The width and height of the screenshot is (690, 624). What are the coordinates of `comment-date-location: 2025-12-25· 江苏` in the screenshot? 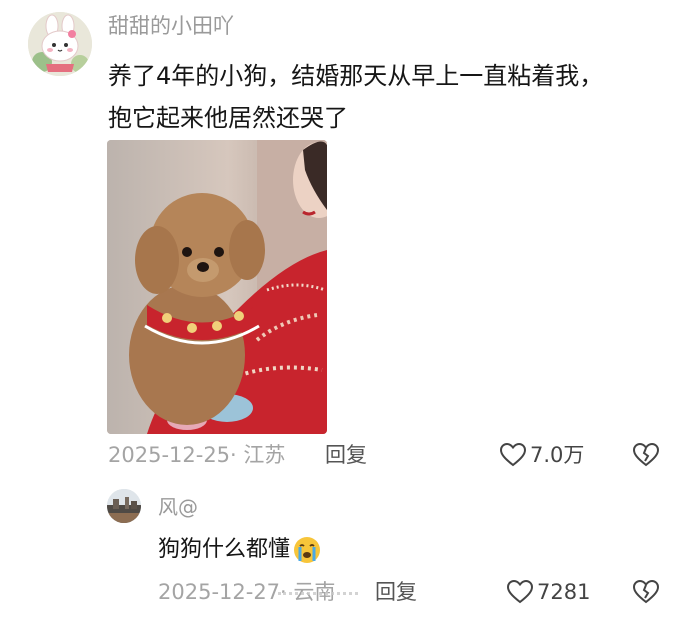 It's located at (197, 455).